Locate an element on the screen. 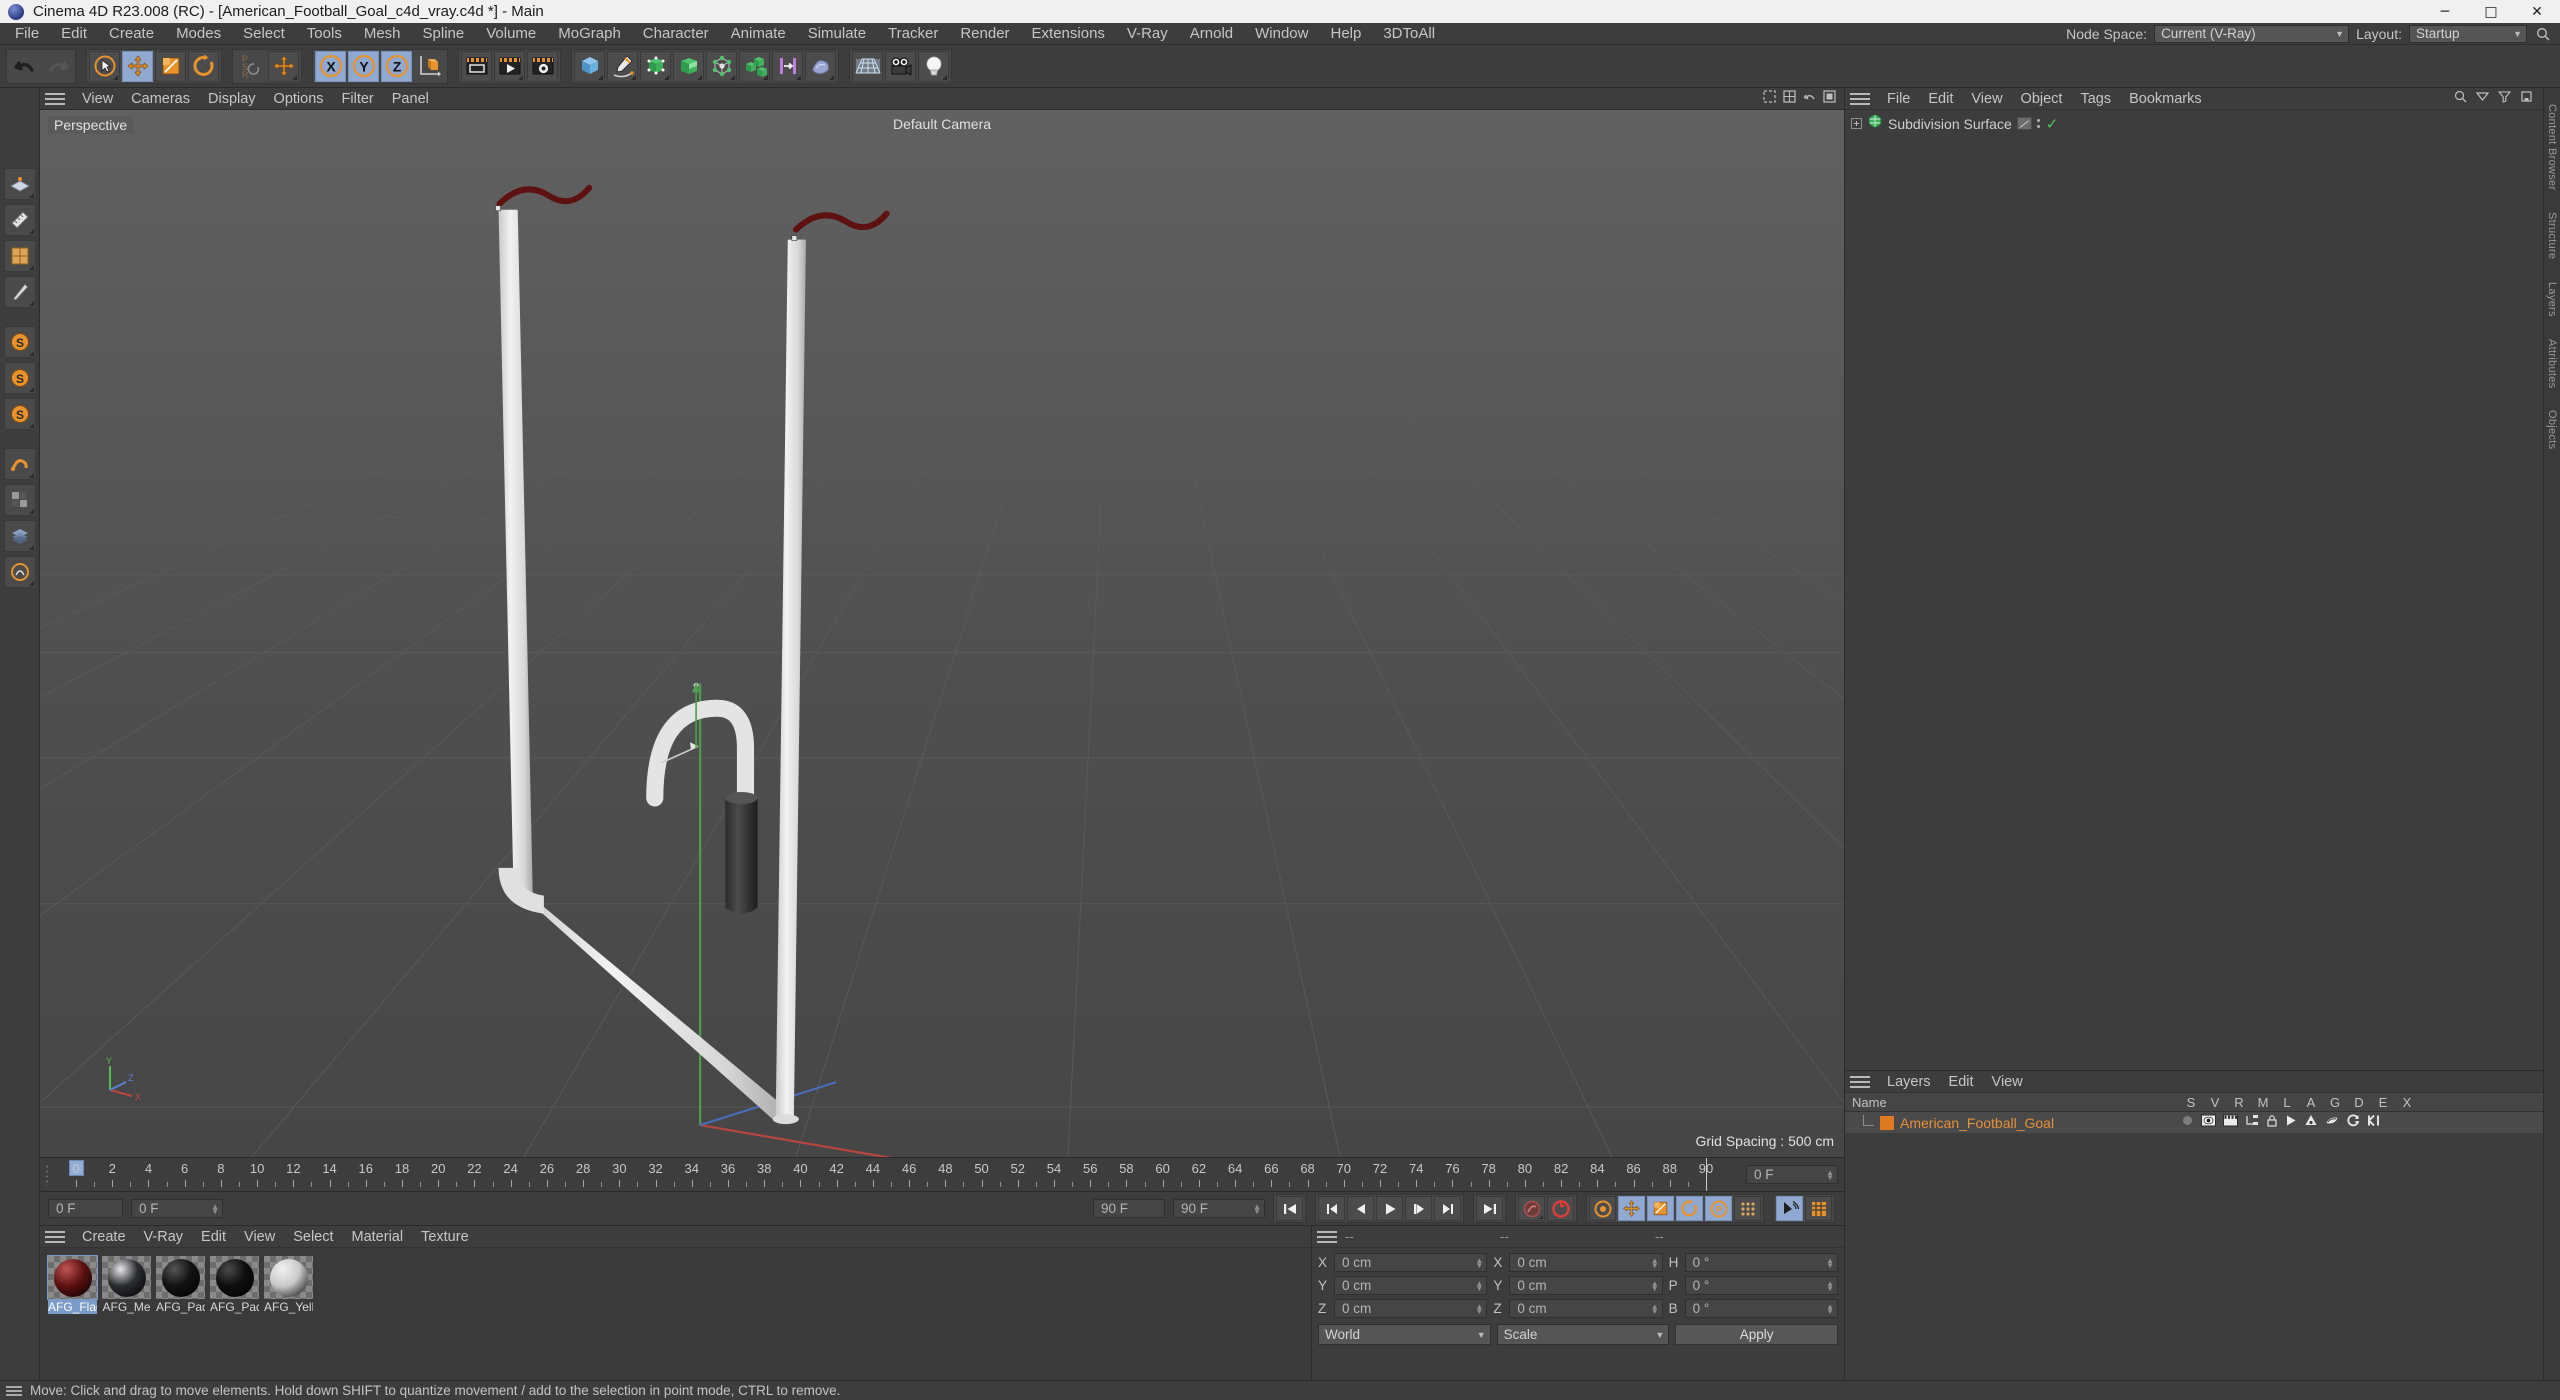  mograph-cloner-icon is located at coordinates (754, 66).